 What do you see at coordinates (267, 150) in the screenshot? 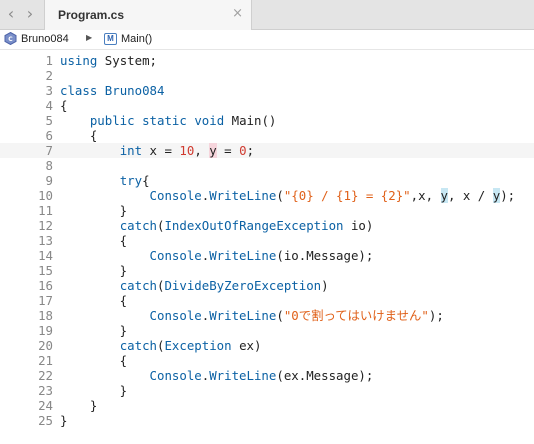
I see `code-line: 7 int x = 10, y = 0;` at bounding box center [267, 150].